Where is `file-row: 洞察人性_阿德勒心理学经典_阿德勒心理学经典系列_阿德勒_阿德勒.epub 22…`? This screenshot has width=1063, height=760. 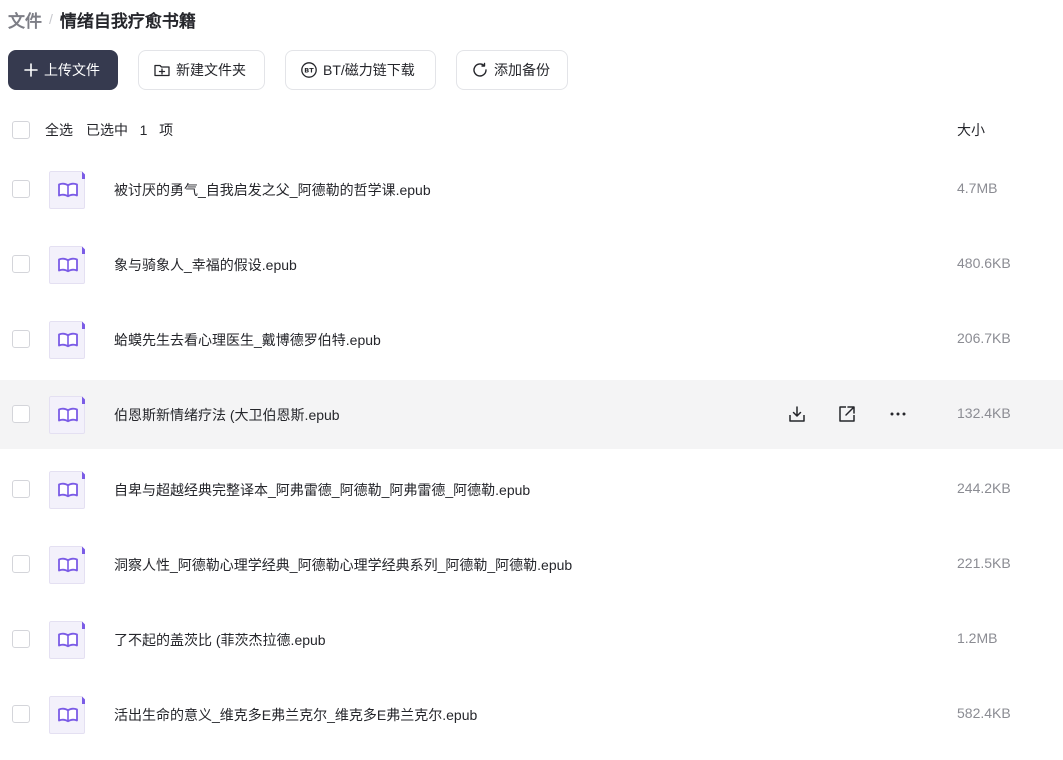 file-row: 洞察人性_阿德勒心理学经典_阿德勒心理学经典系列_阿德勒_阿德勒.epub 22… is located at coordinates (531, 564).